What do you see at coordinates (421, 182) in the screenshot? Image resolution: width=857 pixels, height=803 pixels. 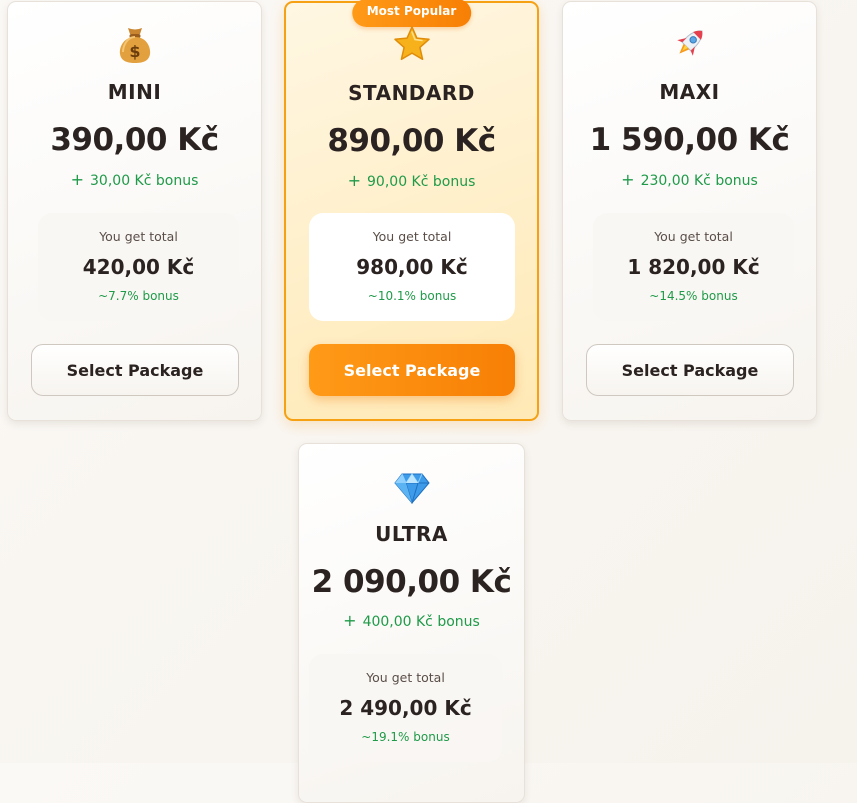 I see `package-bonus-text: 90,00 Kč bonus` at bounding box center [421, 182].